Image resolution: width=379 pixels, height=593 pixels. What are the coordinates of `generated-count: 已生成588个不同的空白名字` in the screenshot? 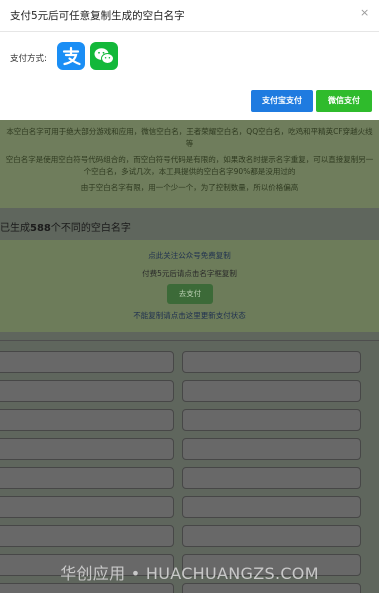 It's located at (65, 226).